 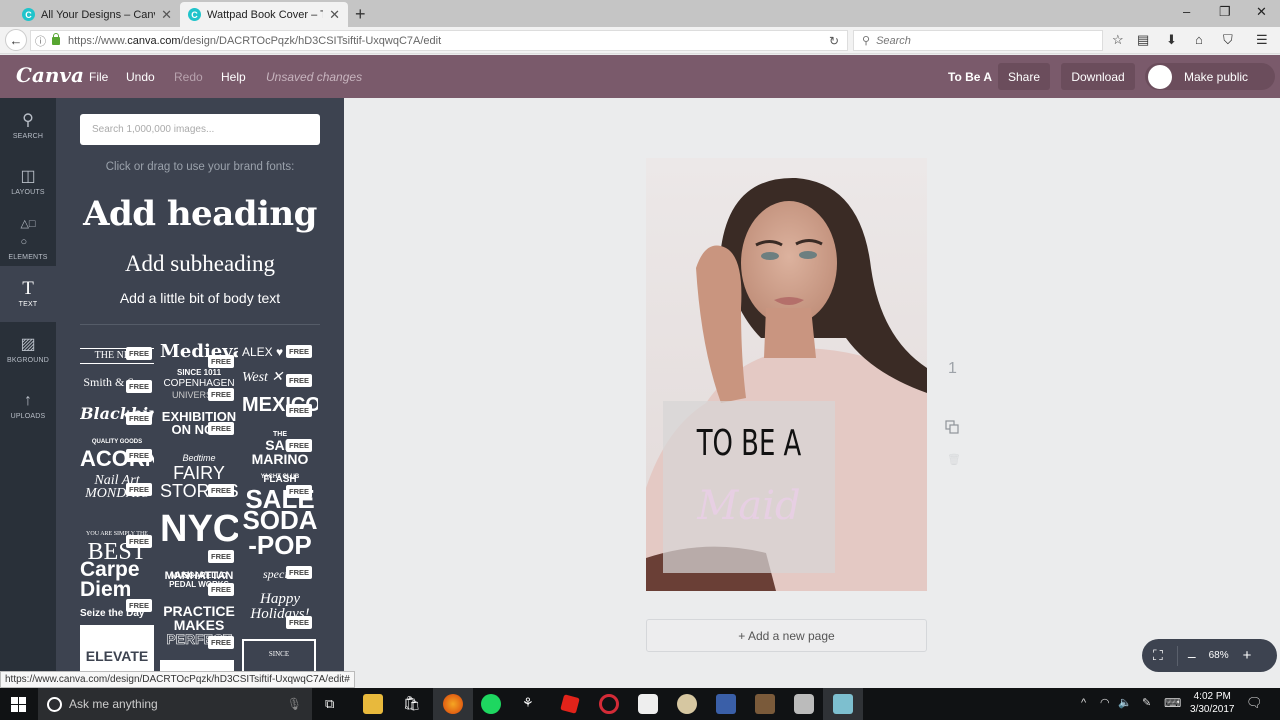 I want to click on canva-logo: Canva, so click(x=50, y=75).